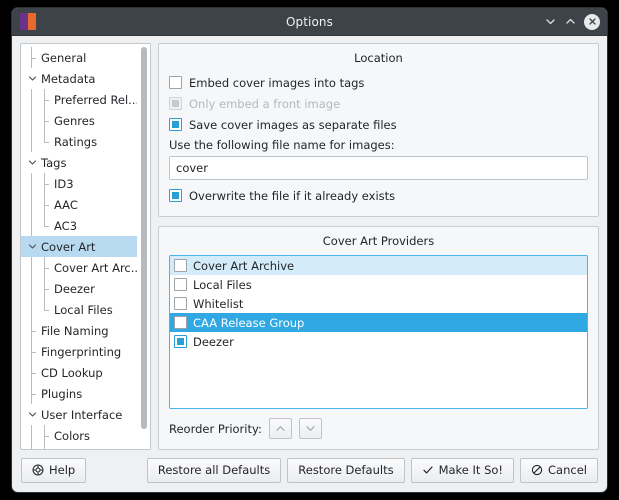  I want to click on sidebar-item-colors: Colors, so click(79, 435).